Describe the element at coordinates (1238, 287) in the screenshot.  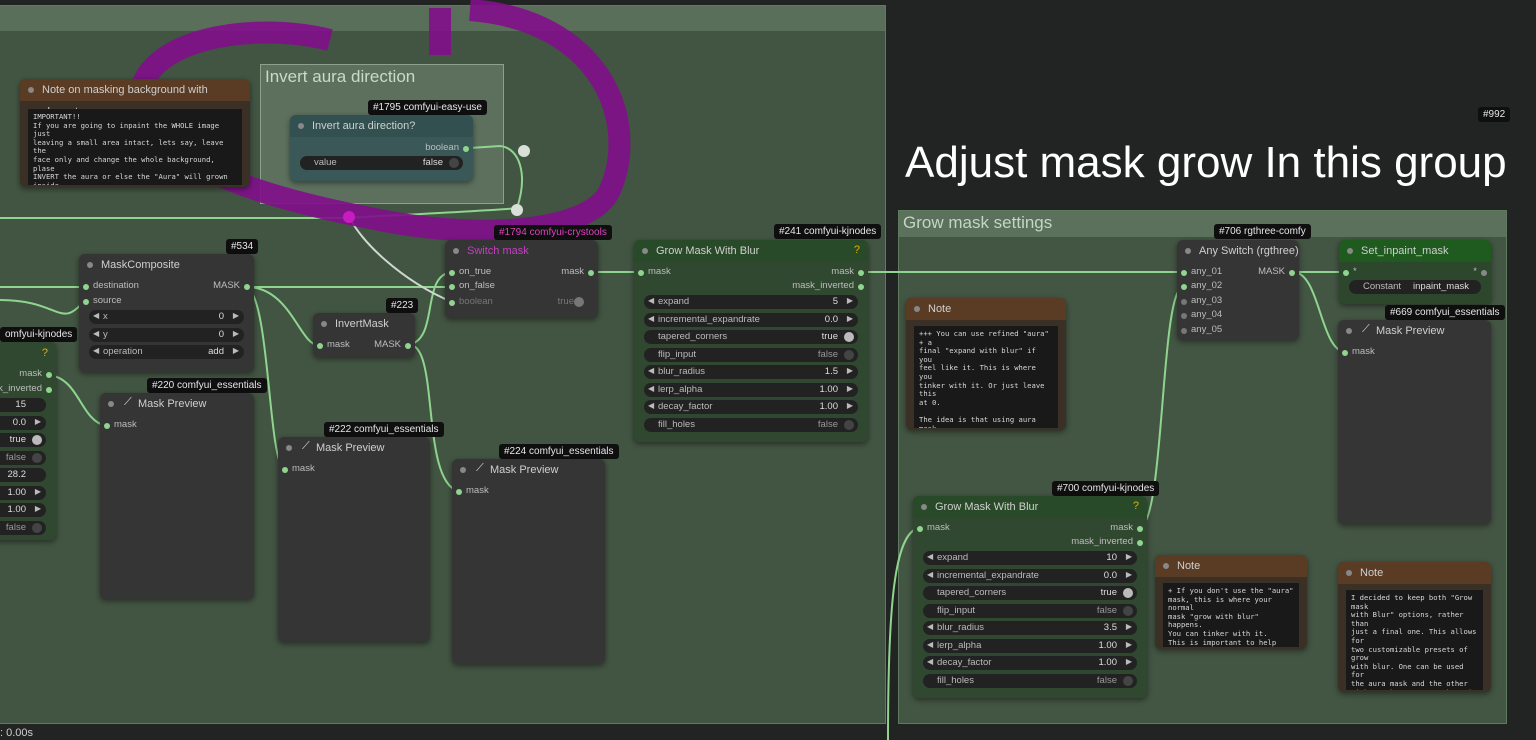
I see `input-slot: any_02` at that location.